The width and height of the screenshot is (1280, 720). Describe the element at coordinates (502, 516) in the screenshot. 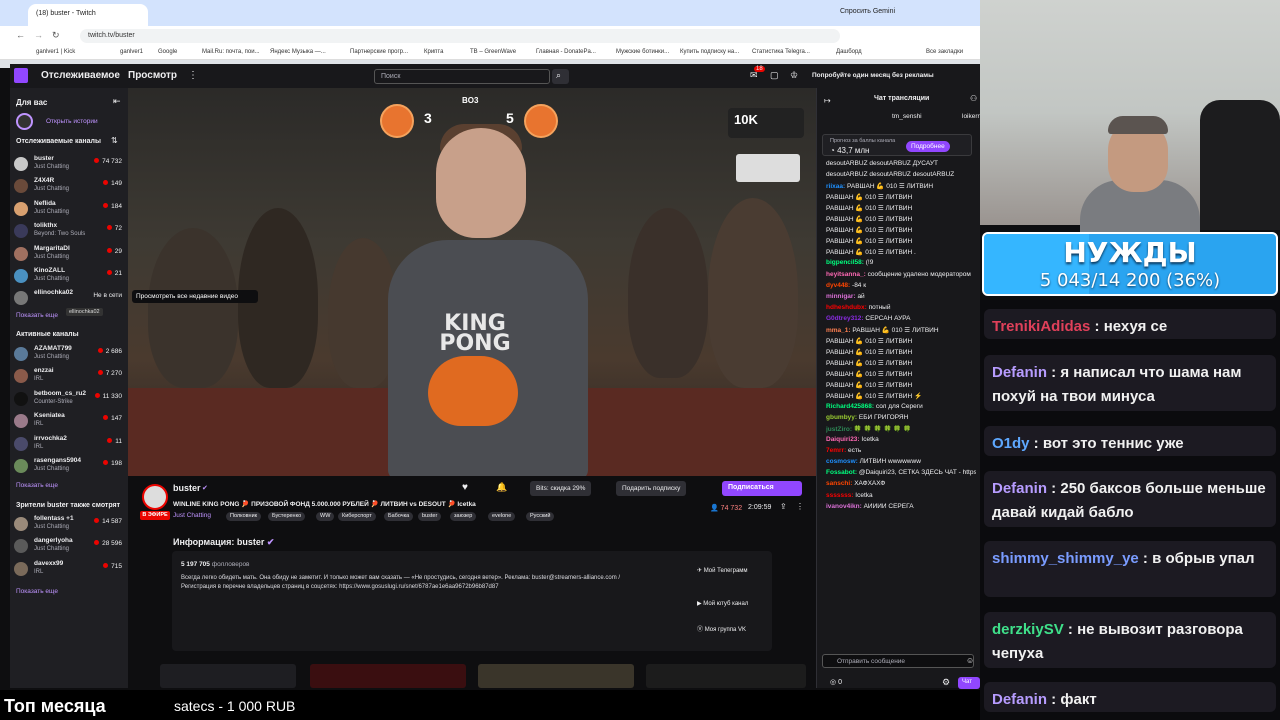

I see `stream-tag: evelone` at that location.